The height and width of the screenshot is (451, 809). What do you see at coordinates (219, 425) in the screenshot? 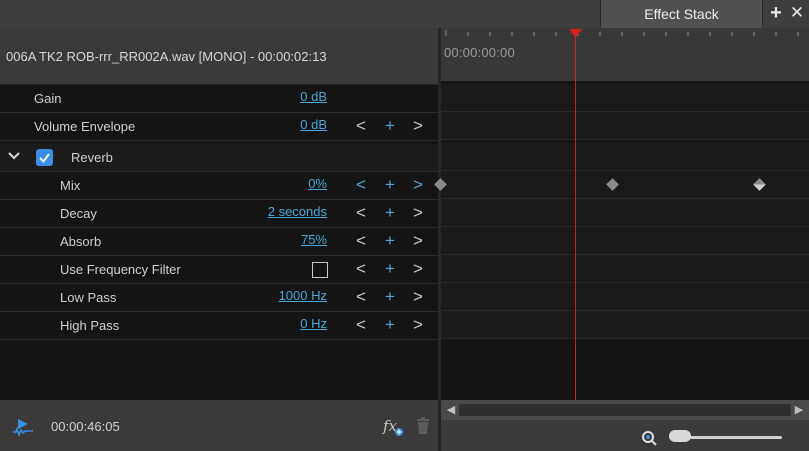
I see `effect-stack-footer: 00:00:46:05 fx` at bounding box center [219, 425].